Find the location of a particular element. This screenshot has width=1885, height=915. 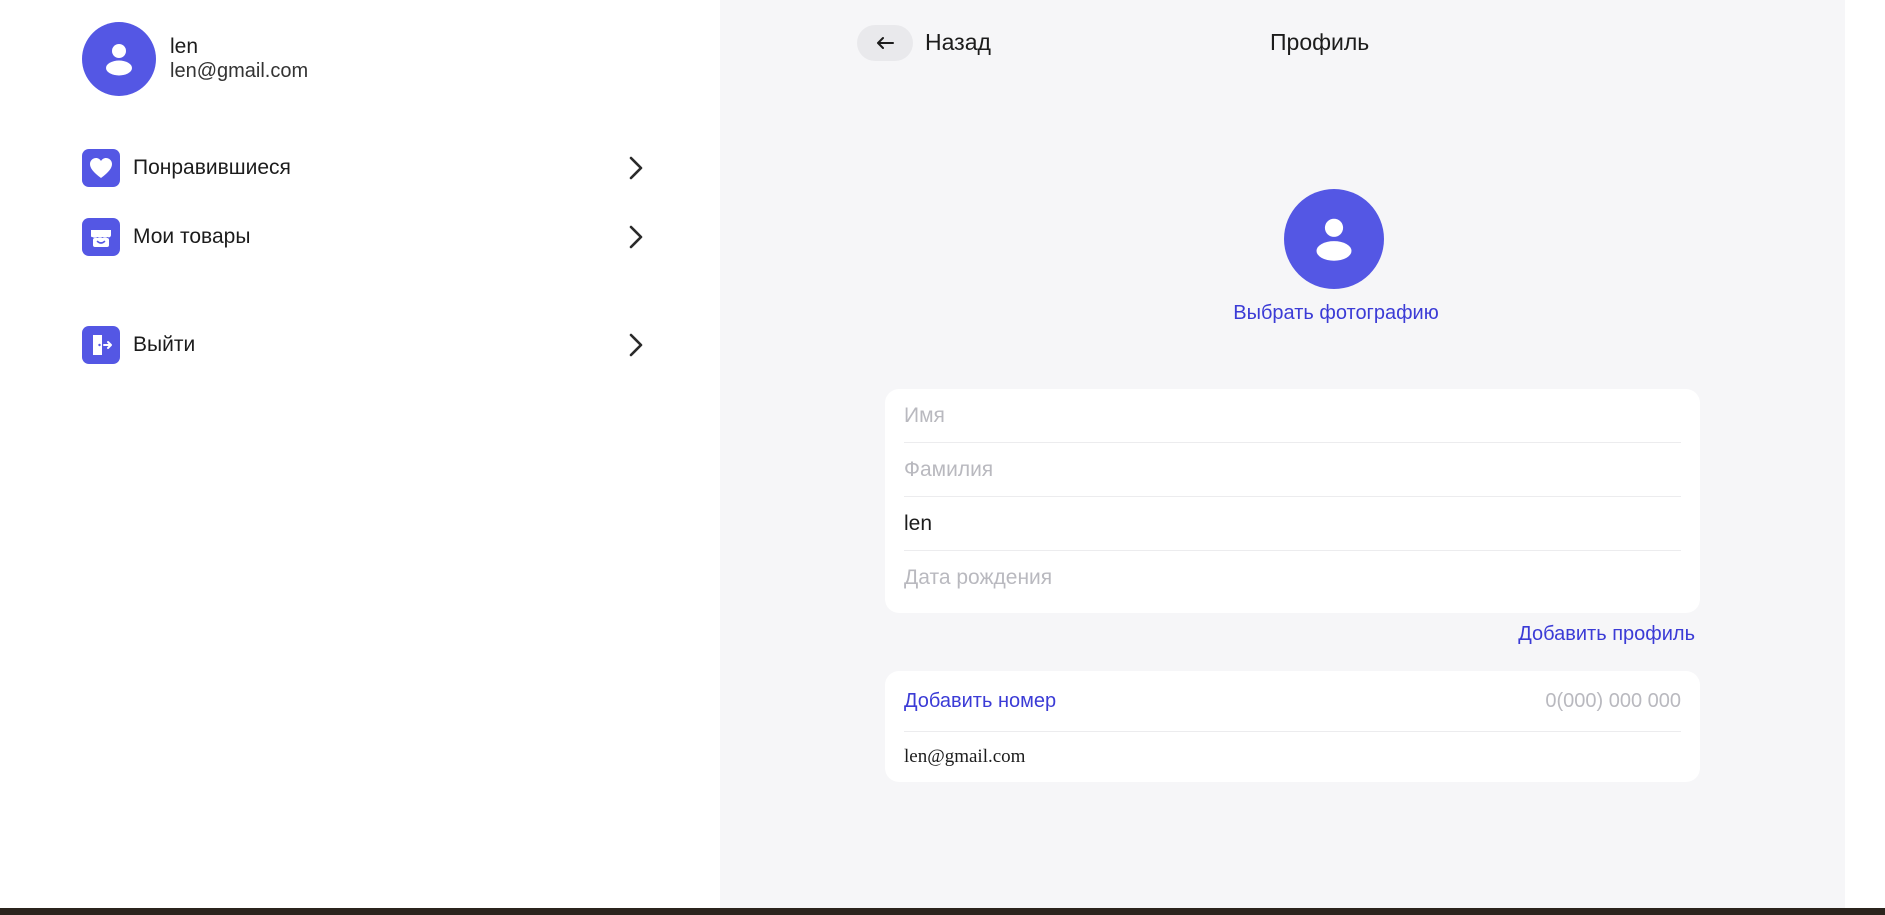

last-name-field is located at coordinates (1292, 470).